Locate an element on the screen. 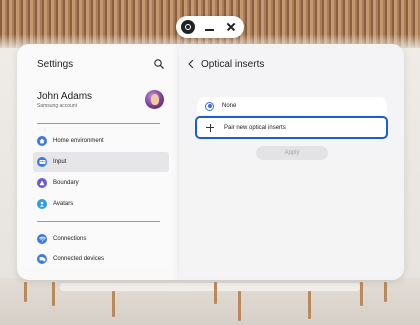 This screenshot has height=325, width=420. profile-subtitle: Samsung account is located at coordinates (57, 106).